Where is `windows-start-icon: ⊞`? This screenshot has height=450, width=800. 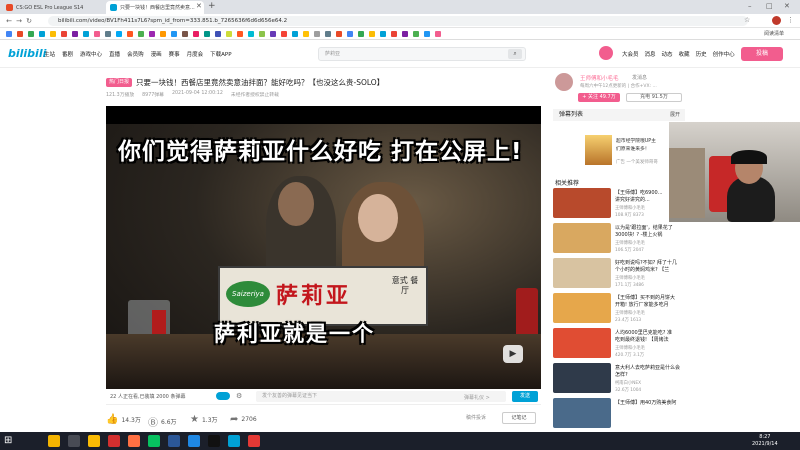
windows-start-icon: ⊞ is located at coordinates (8, 440).